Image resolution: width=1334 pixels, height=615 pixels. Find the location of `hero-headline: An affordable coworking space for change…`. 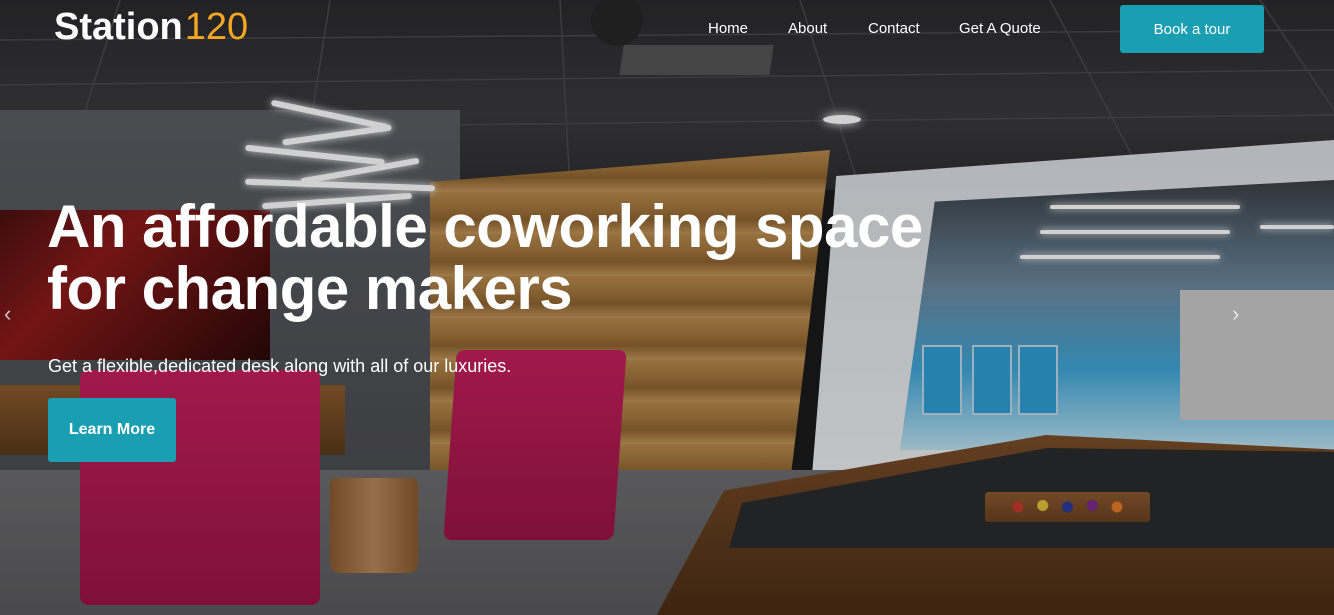

hero-headline: An affordable coworking space for change… is located at coordinates (497, 258).